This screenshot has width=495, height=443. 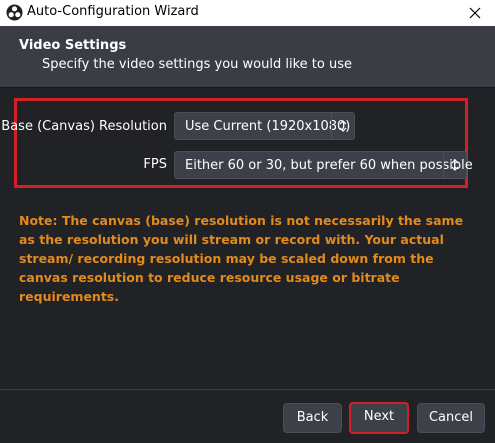 What do you see at coordinates (84, 126) in the screenshot?
I see `resolution-label: Base (Canvas) Resolution` at bounding box center [84, 126].